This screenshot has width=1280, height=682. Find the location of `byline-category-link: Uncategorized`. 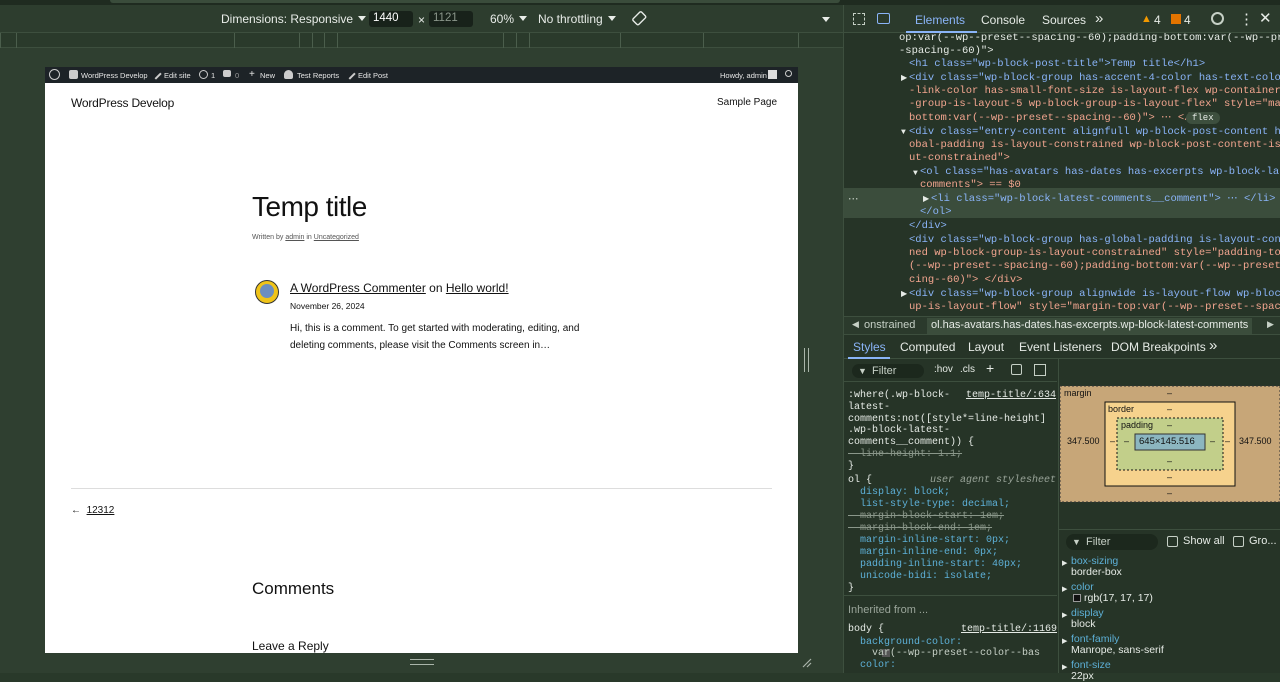

byline-category-link: Uncategorized is located at coordinates (336, 237).